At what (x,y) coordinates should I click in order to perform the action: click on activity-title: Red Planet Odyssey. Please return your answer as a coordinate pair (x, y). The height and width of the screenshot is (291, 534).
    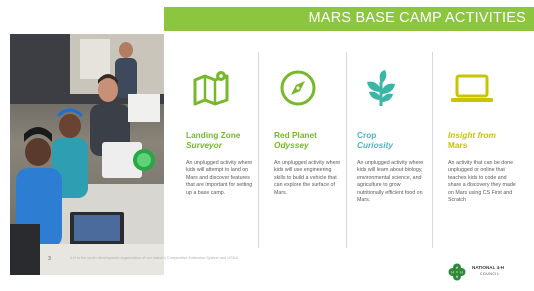
    Looking at the image, I should click on (295, 140).